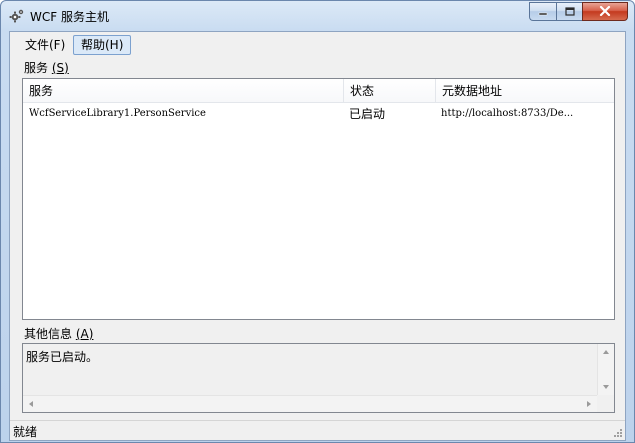 The width and height of the screenshot is (635, 443). What do you see at coordinates (17, 16) in the screenshot?
I see `gear-icon` at bounding box center [17, 16].